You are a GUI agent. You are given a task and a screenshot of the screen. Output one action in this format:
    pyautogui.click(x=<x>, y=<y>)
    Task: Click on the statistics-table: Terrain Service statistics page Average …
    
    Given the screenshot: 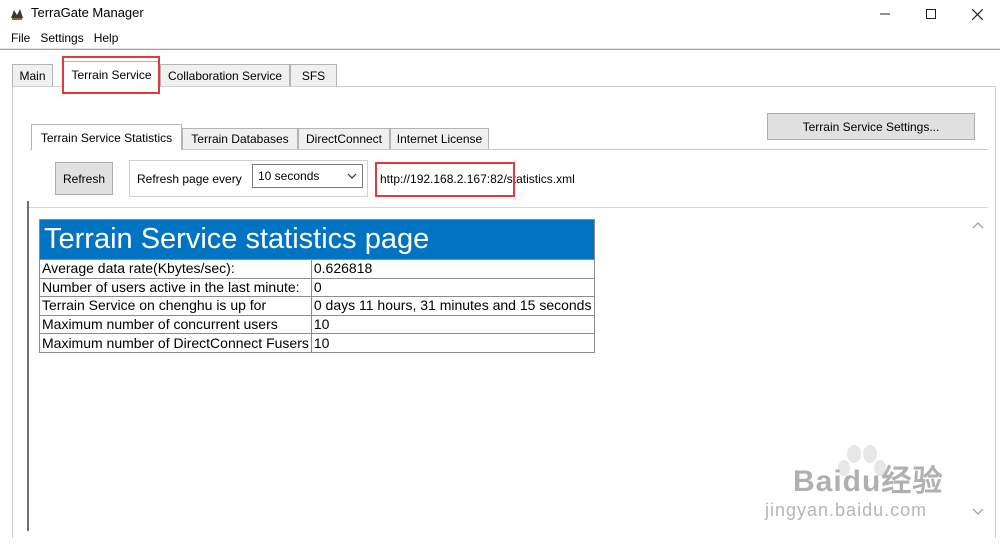 What is the action you would take?
    pyautogui.click(x=317, y=286)
    